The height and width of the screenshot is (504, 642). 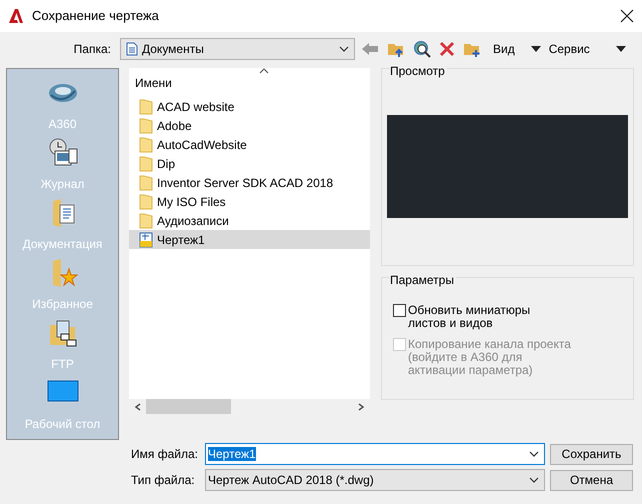 I want to click on column-header: Имени, so click(x=153, y=83).